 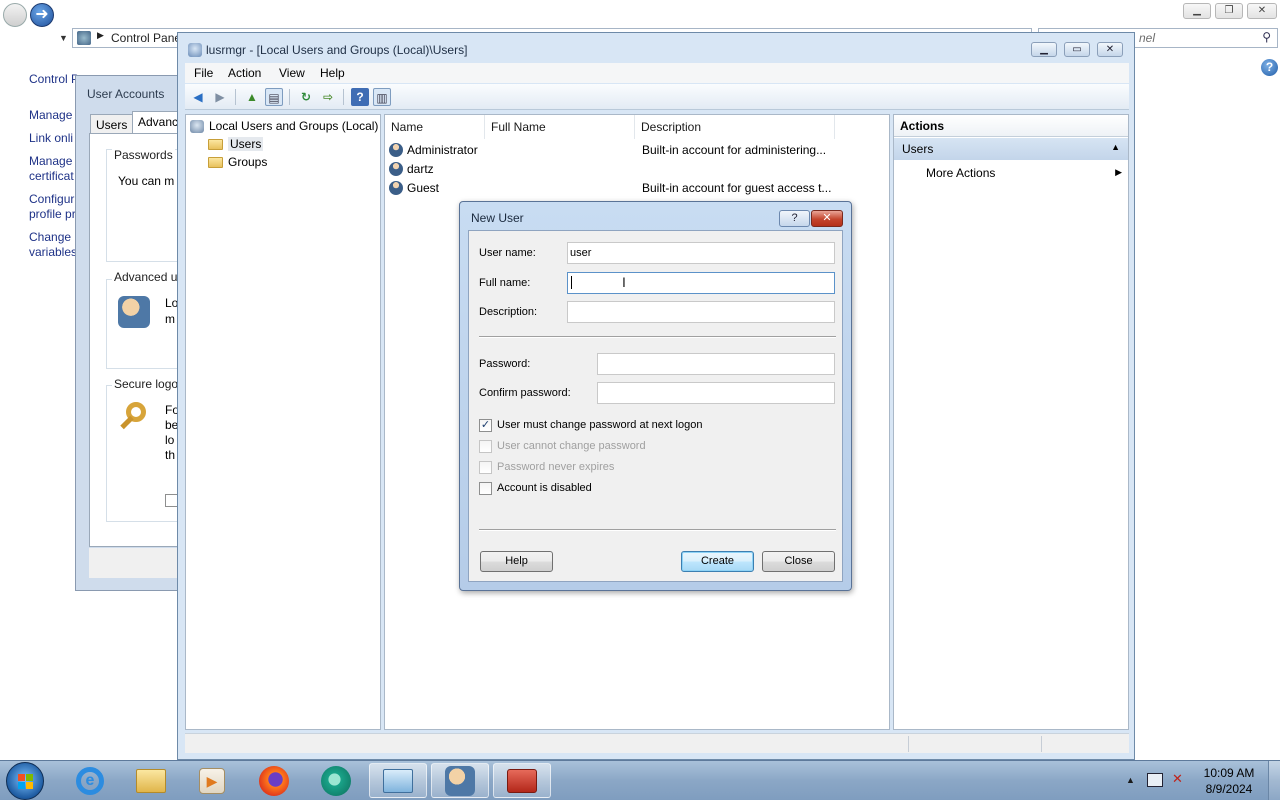 I want to click on help-button: Help, so click(x=516, y=561).